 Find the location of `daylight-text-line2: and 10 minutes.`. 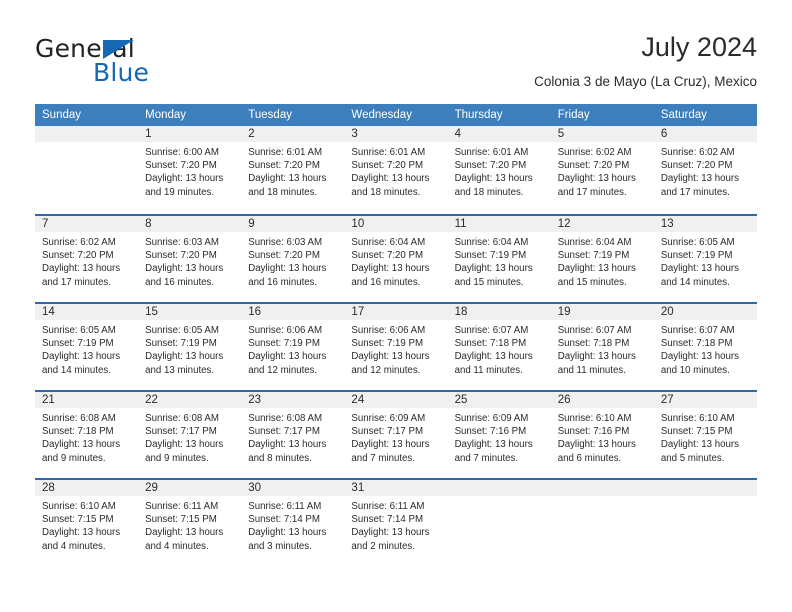

daylight-text-line2: and 10 minutes. is located at coordinates (695, 370).